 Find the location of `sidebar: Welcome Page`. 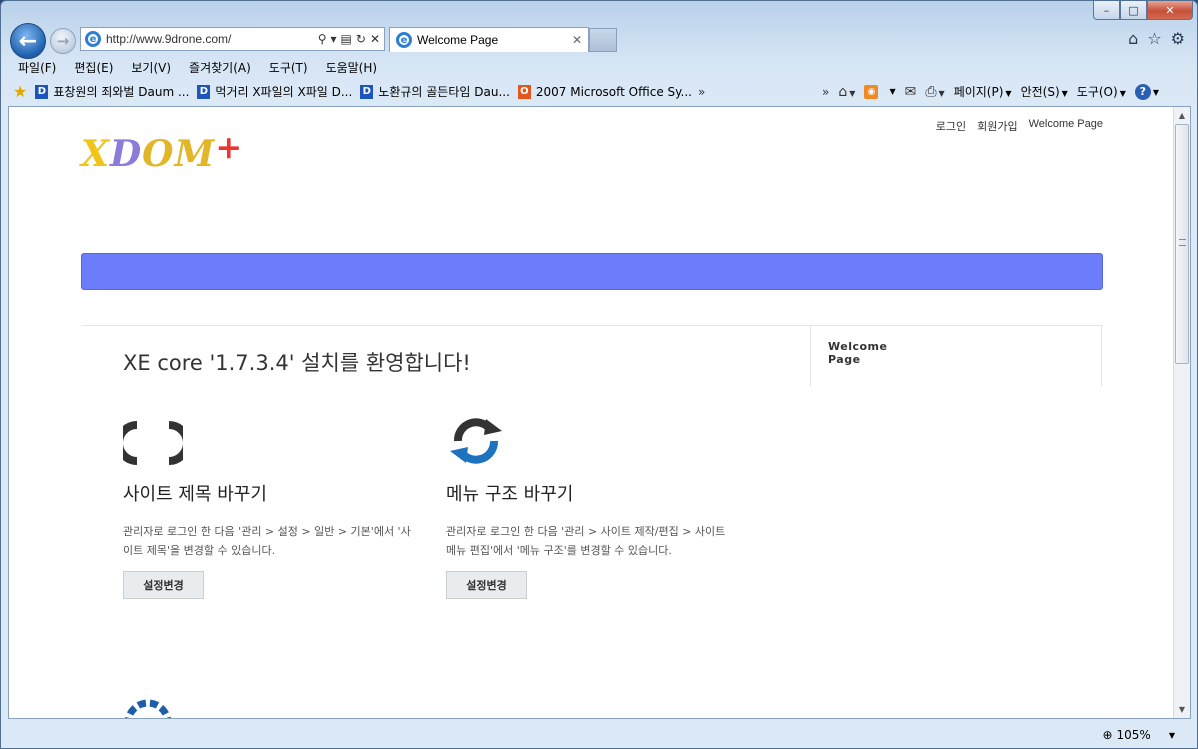

sidebar: Welcome Page is located at coordinates (956, 355).